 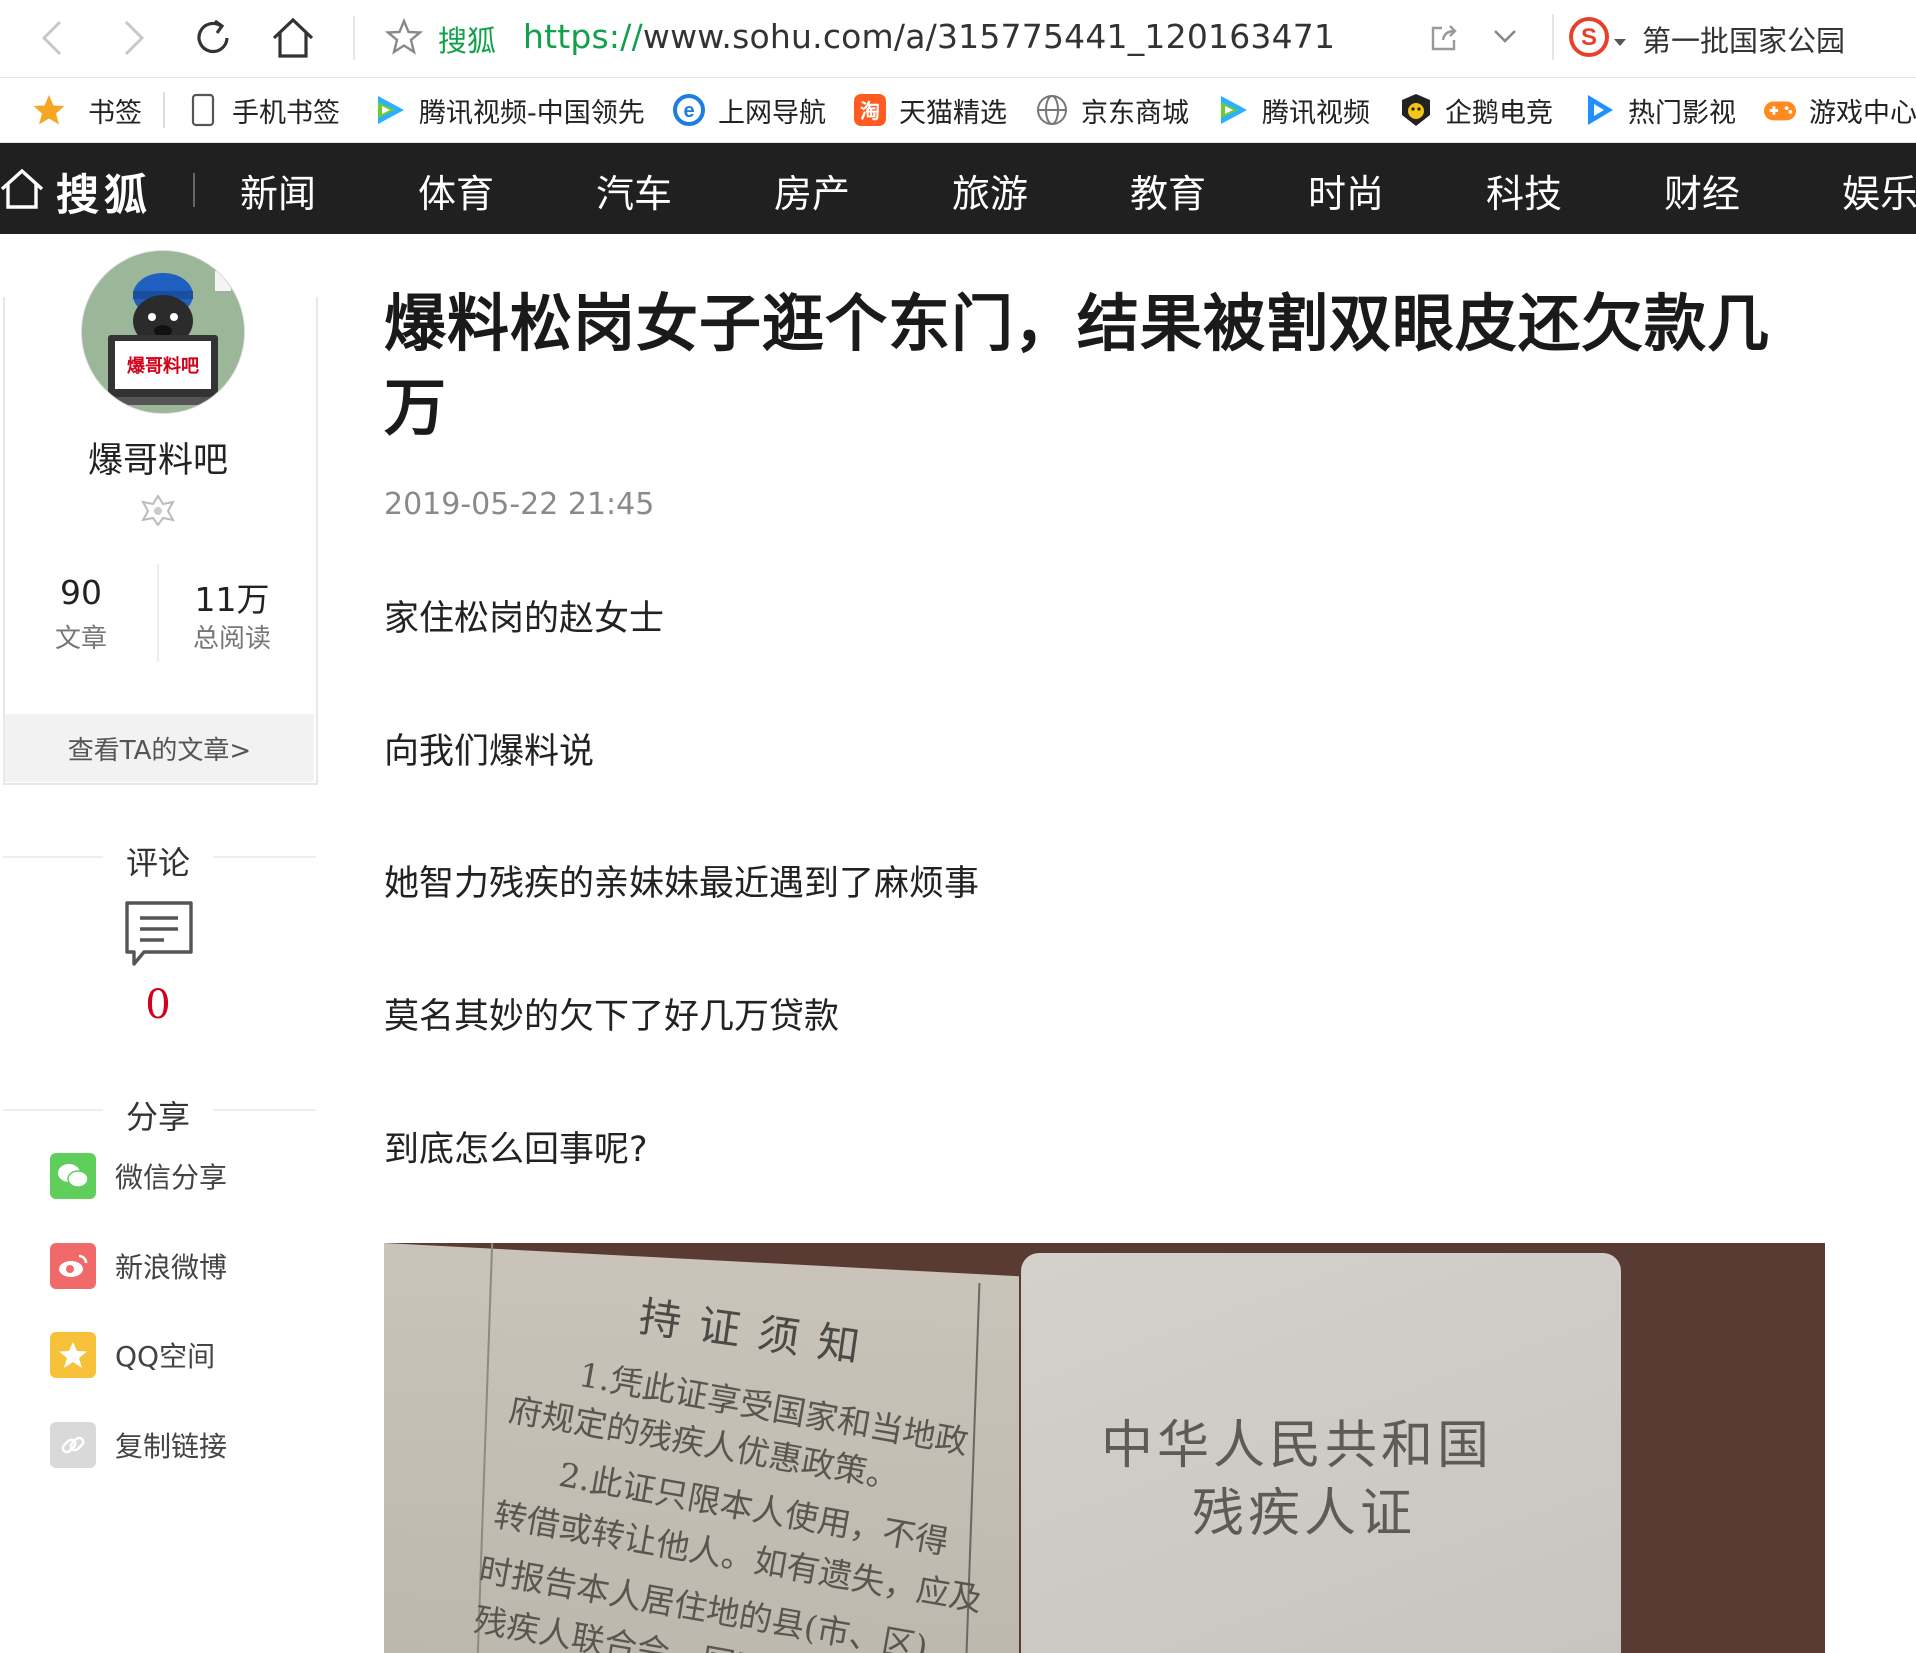 What do you see at coordinates (286, 113) in the screenshot?
I see `bookmark-label: 手机书签` at bounding box center [286, 113].